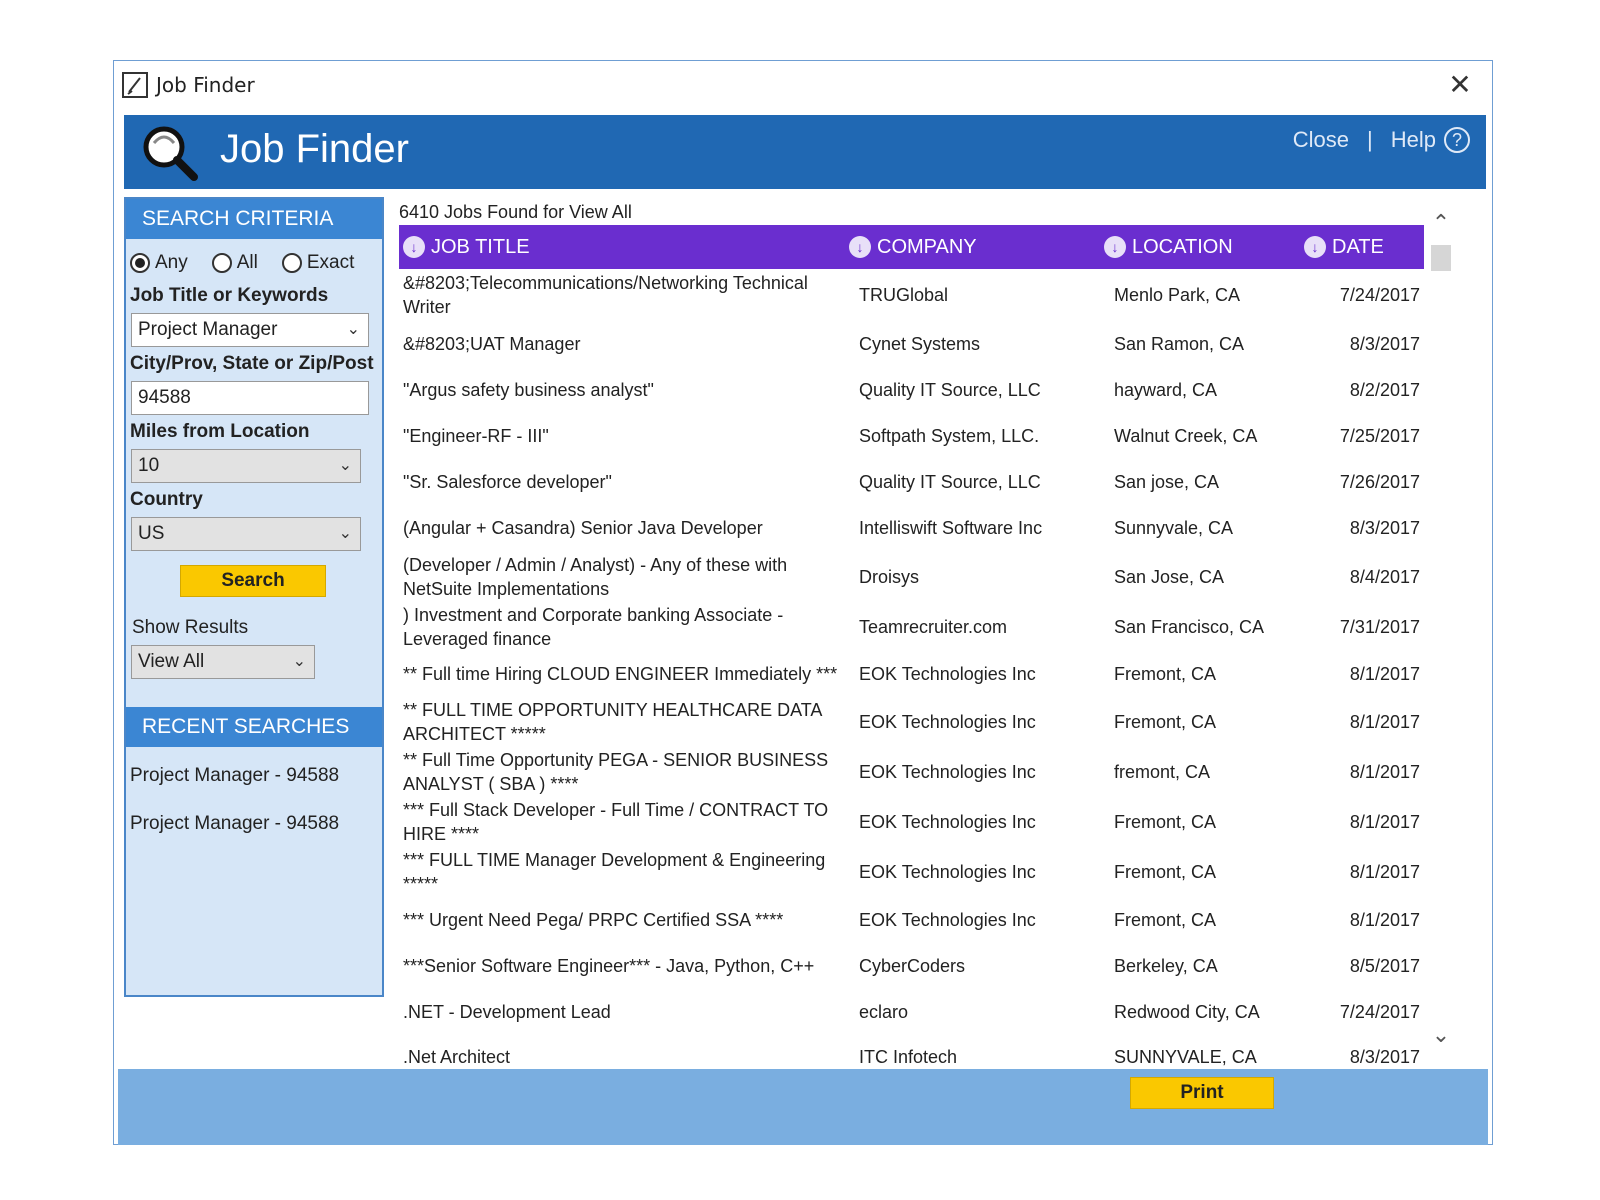 Image resolution: width=1600 pixels, height=1200 pixels. I want to click on column-label: COMPANY, so click(927, 246).